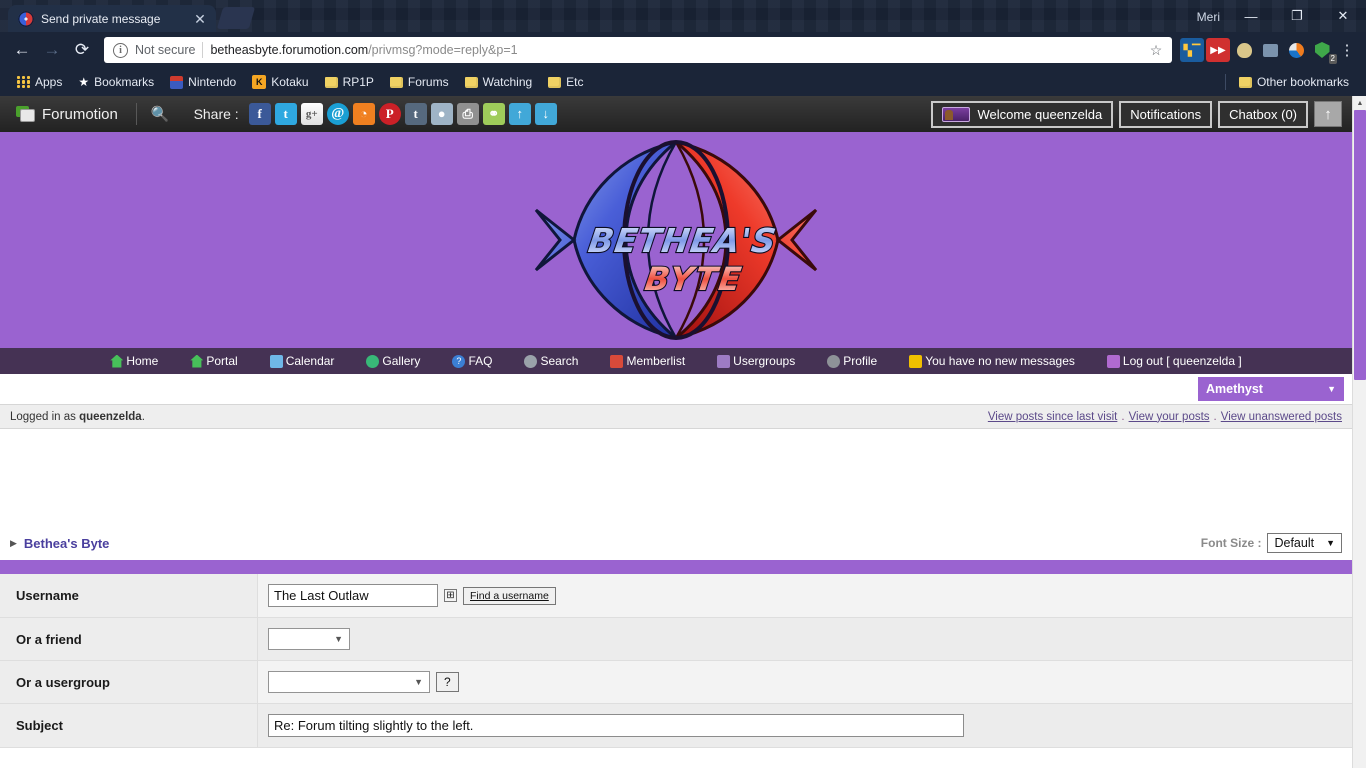 Image resolution: width=1366 pixels, height=768 pixels. What do you see at coordinates (363, 114) in the screenshot?
I see `rss-icon: ◔` at bounding box center [363, 114].